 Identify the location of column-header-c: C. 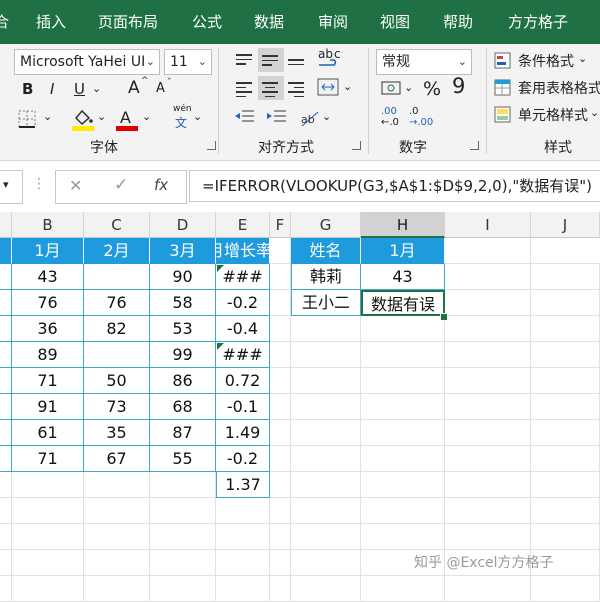
(117, 225).